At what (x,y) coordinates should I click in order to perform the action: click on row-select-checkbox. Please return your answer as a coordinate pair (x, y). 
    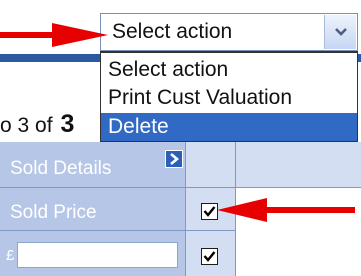
    Looking at the image, I should click on (209, 256).